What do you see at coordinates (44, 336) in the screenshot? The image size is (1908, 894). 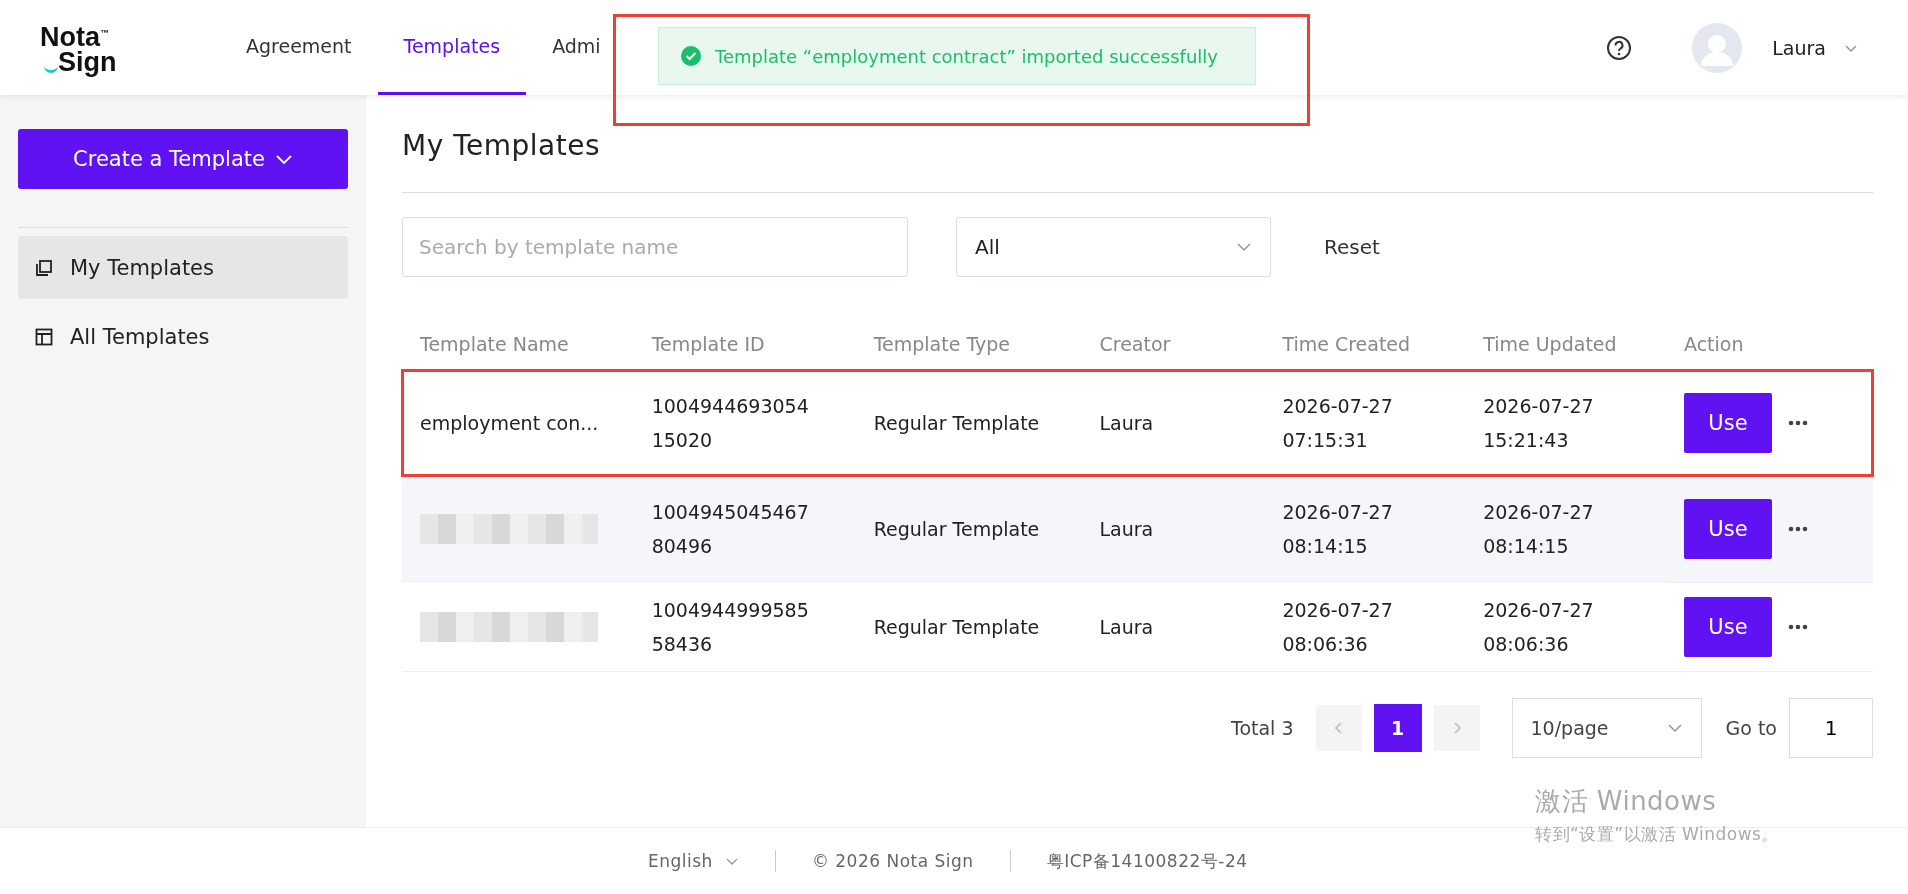 I see `layout-icon` at bounding box center [44, 336].